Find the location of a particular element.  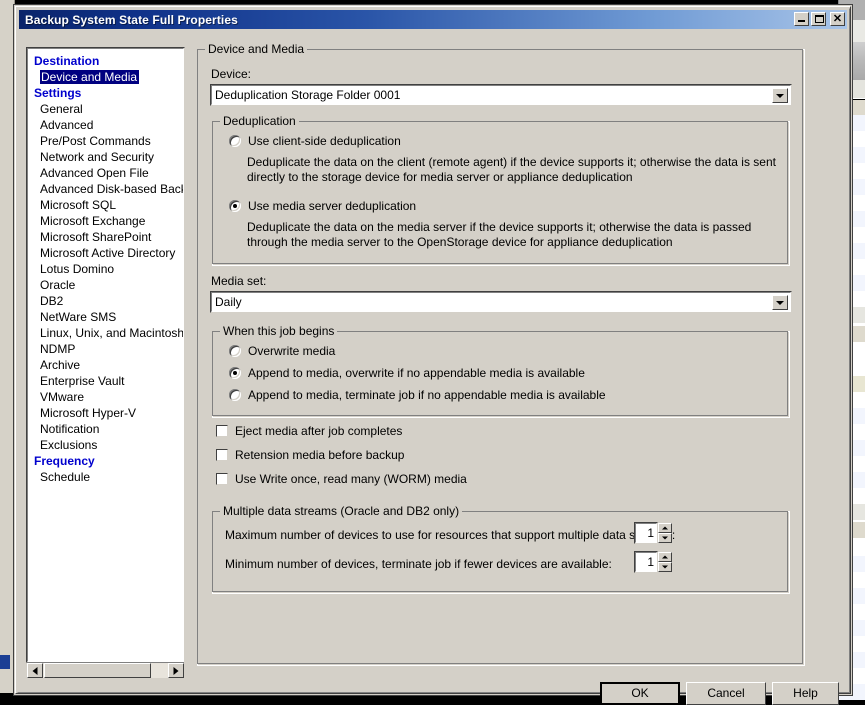

sidebar-item-schedule: Schedule is located at coordinates (105, 477).